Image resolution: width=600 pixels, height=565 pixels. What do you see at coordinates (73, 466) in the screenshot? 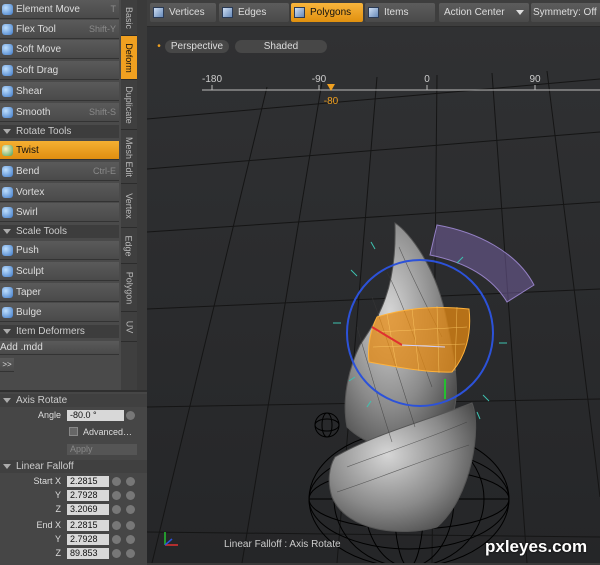
I see `linear-falloff-header: Linear Falloff` at bounding box center [73, 466].